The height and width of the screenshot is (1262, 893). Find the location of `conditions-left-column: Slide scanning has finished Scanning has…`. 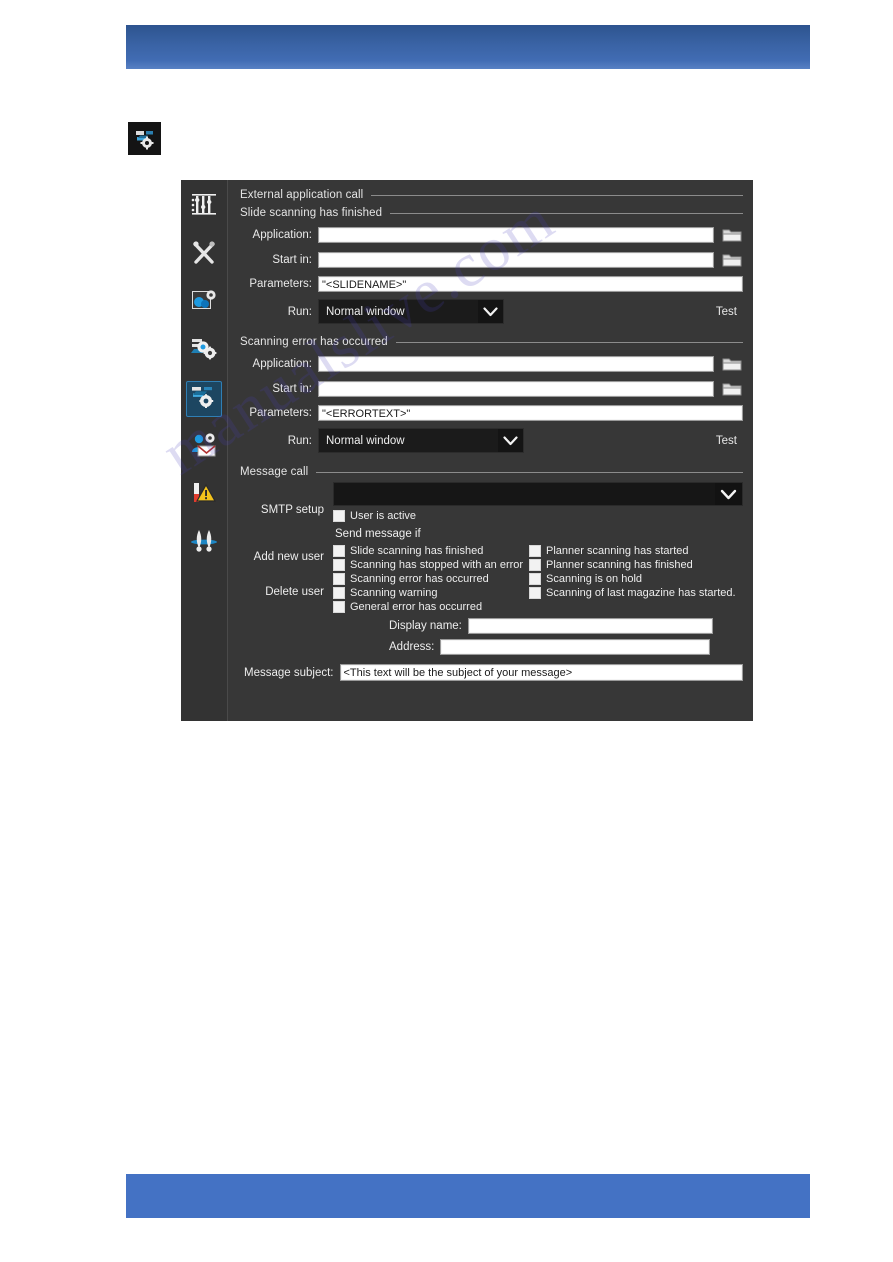

conditions-left-column: Slide scanning has finished Scanning has… is located at coordinates (431, 578).